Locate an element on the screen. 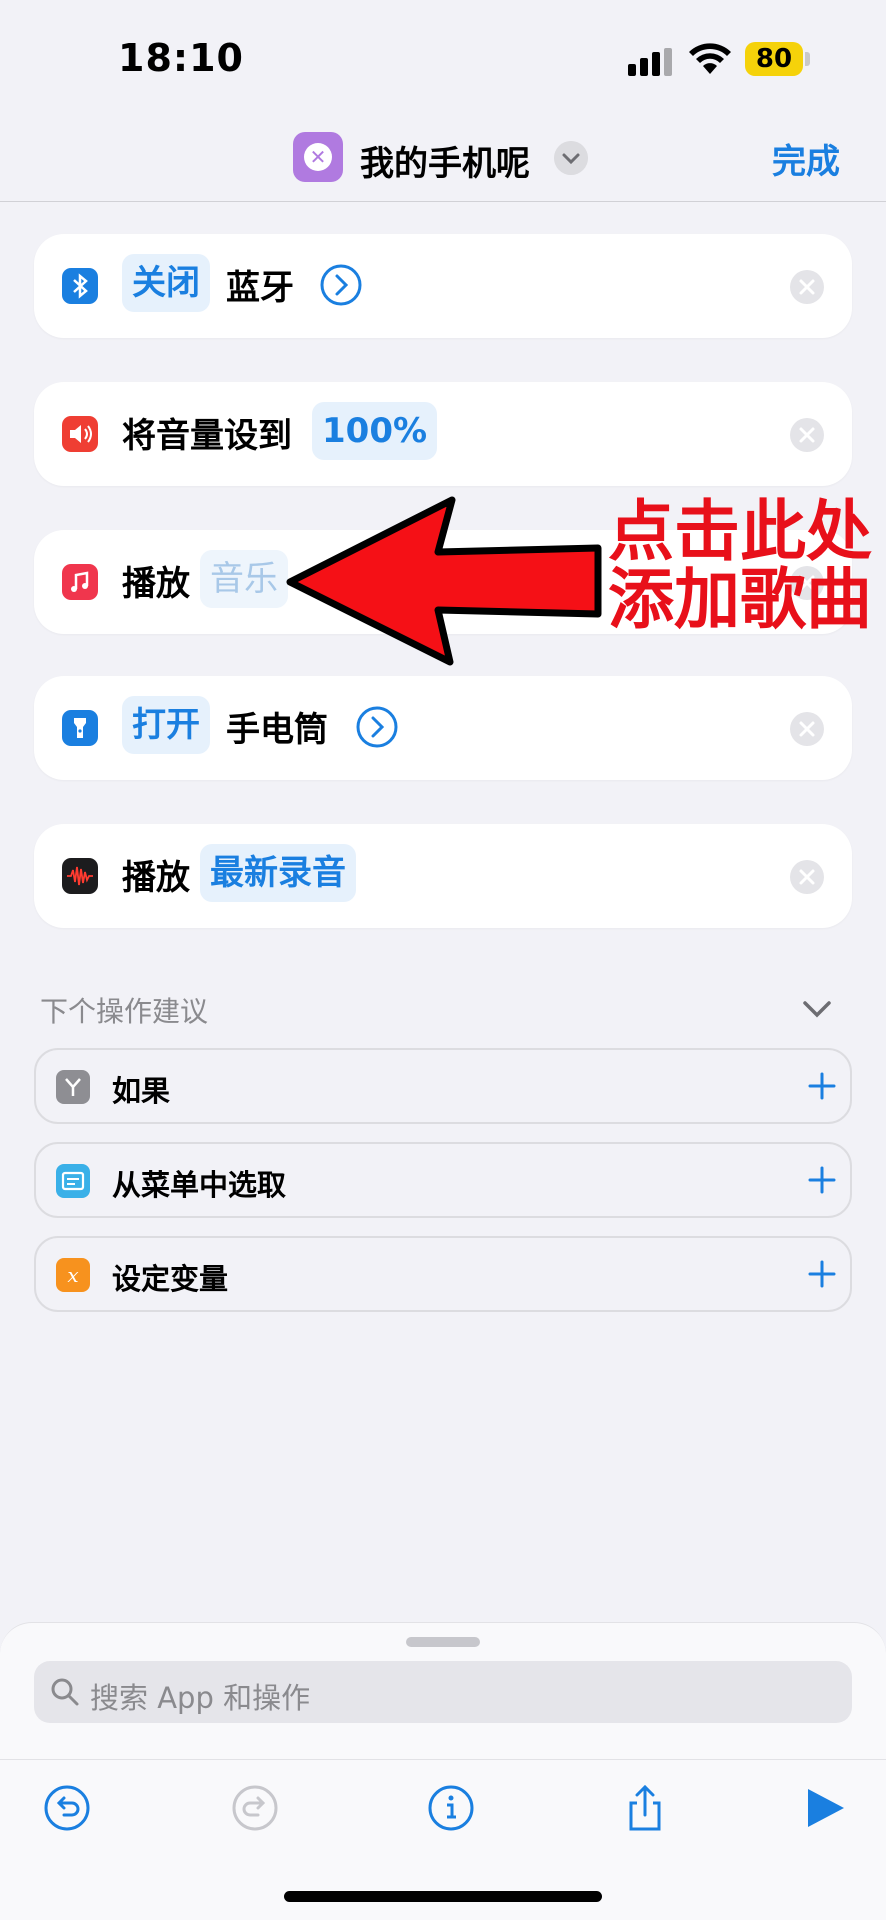 This screenshot has width=886, height=1920. suggestion-label: 如果 is located at coordinates (141, 1091).